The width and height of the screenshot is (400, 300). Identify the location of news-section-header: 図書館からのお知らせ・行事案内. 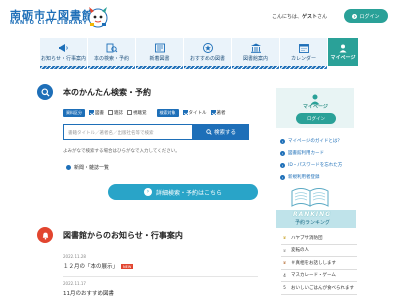
(110, 235).